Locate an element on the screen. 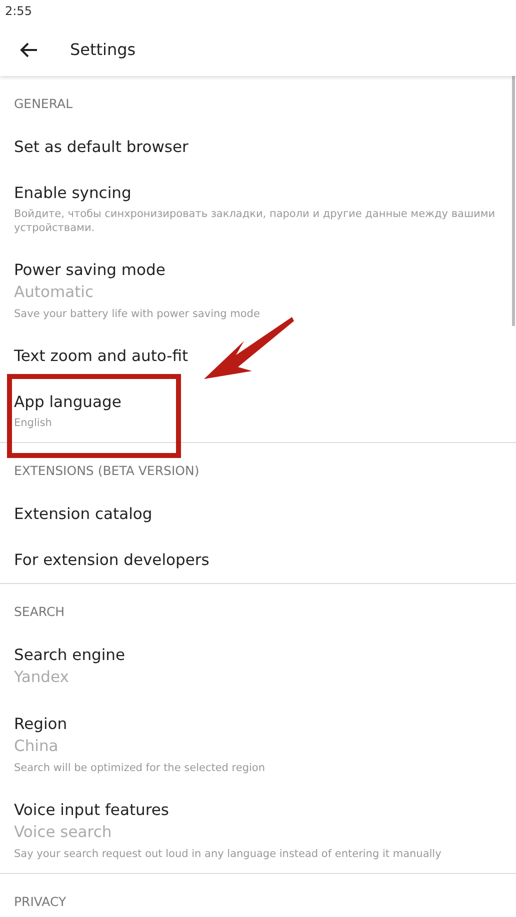 Image resolution: width=516 pixels, height=917 pixels. section-header: PRIVACY is located at coordinates (40, 902).